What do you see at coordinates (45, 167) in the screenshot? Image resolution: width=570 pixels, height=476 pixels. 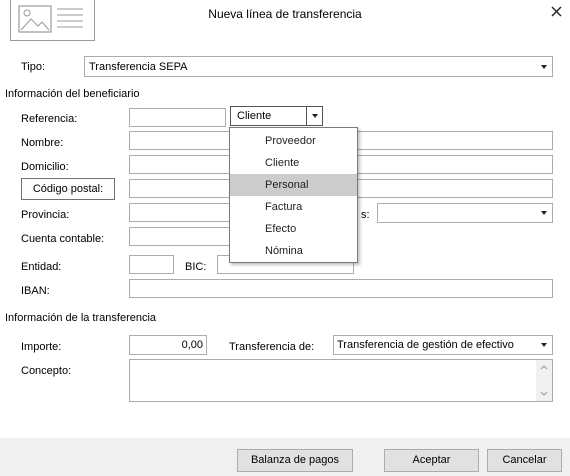 I see `domicilio-label: Domicilio:` at bounding box center [45, 167].